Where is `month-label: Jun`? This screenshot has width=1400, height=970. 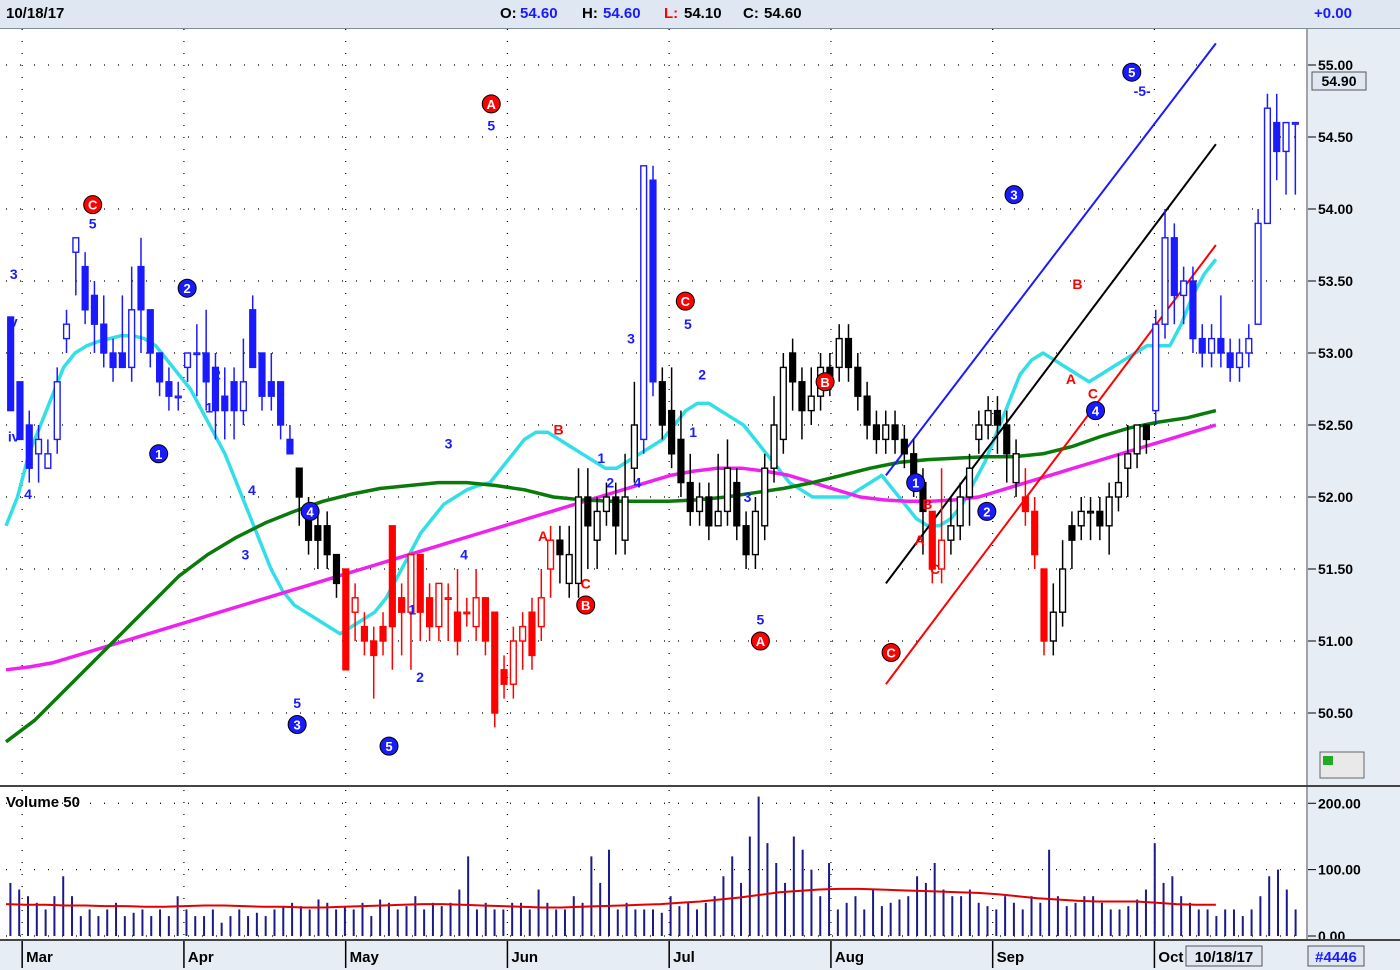
month-label: Jun is located at coordinates (524, 957).